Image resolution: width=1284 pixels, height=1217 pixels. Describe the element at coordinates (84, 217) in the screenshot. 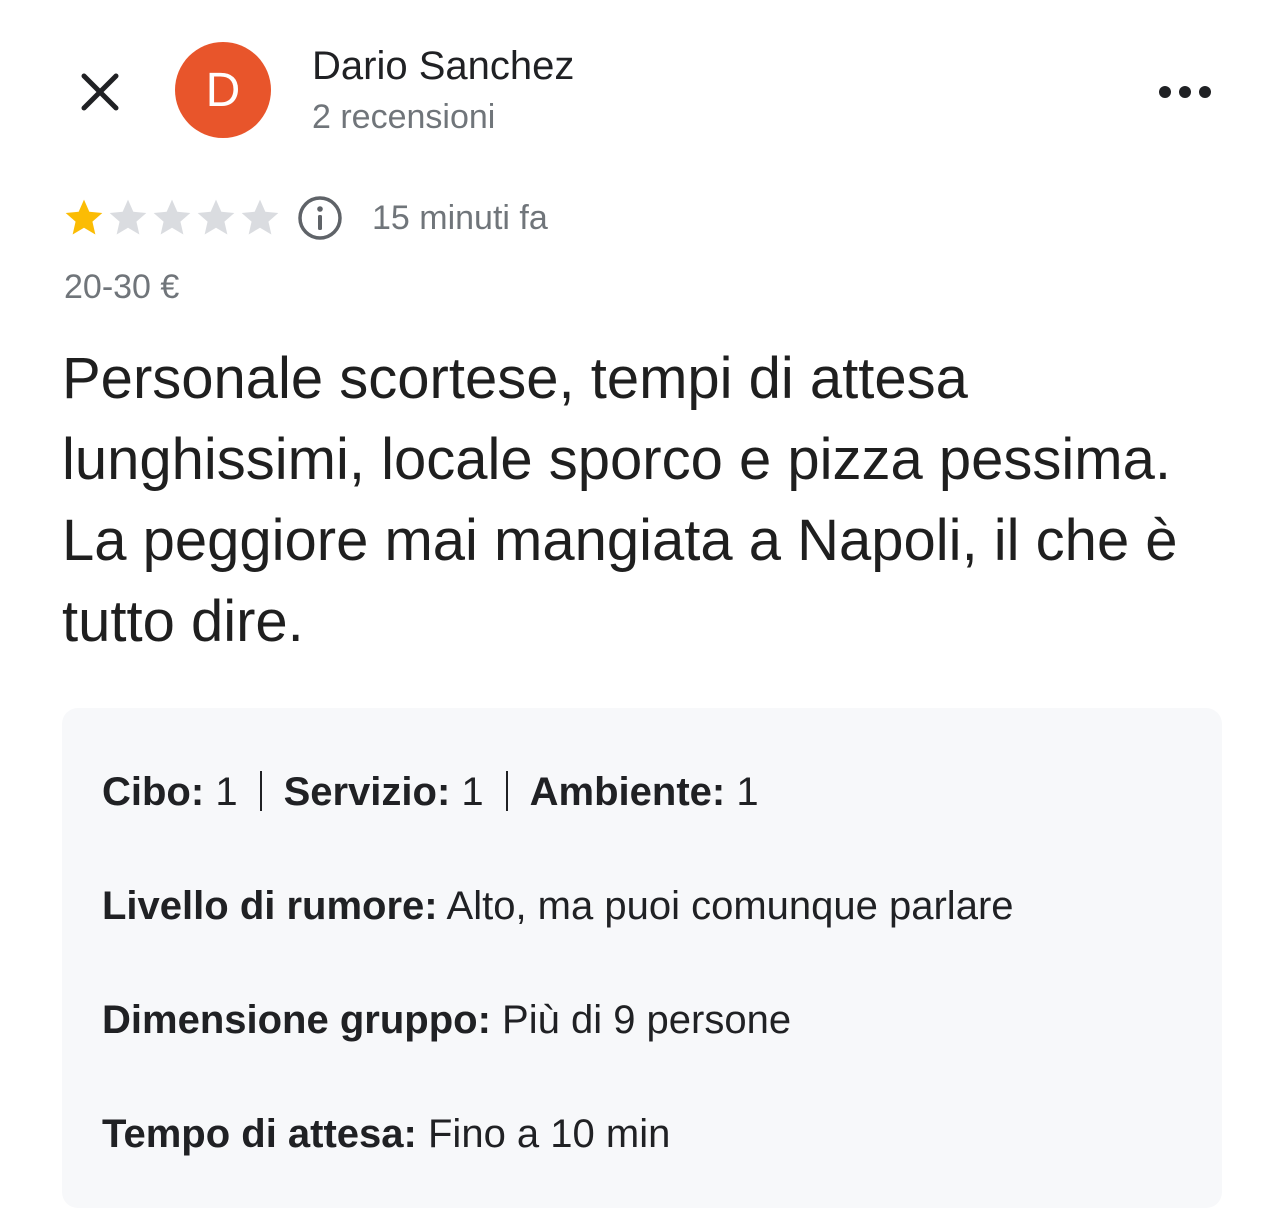

I see `star-filled-icon` at that location.